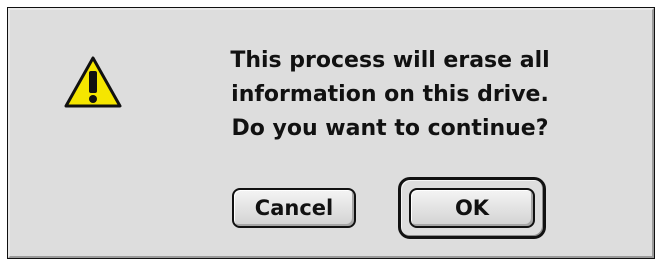 The image size is (661, 264). What do you see at coordinates (472, 208) in the screenshot?
I see `ok-button: OK` at bounding box center [472, 208].